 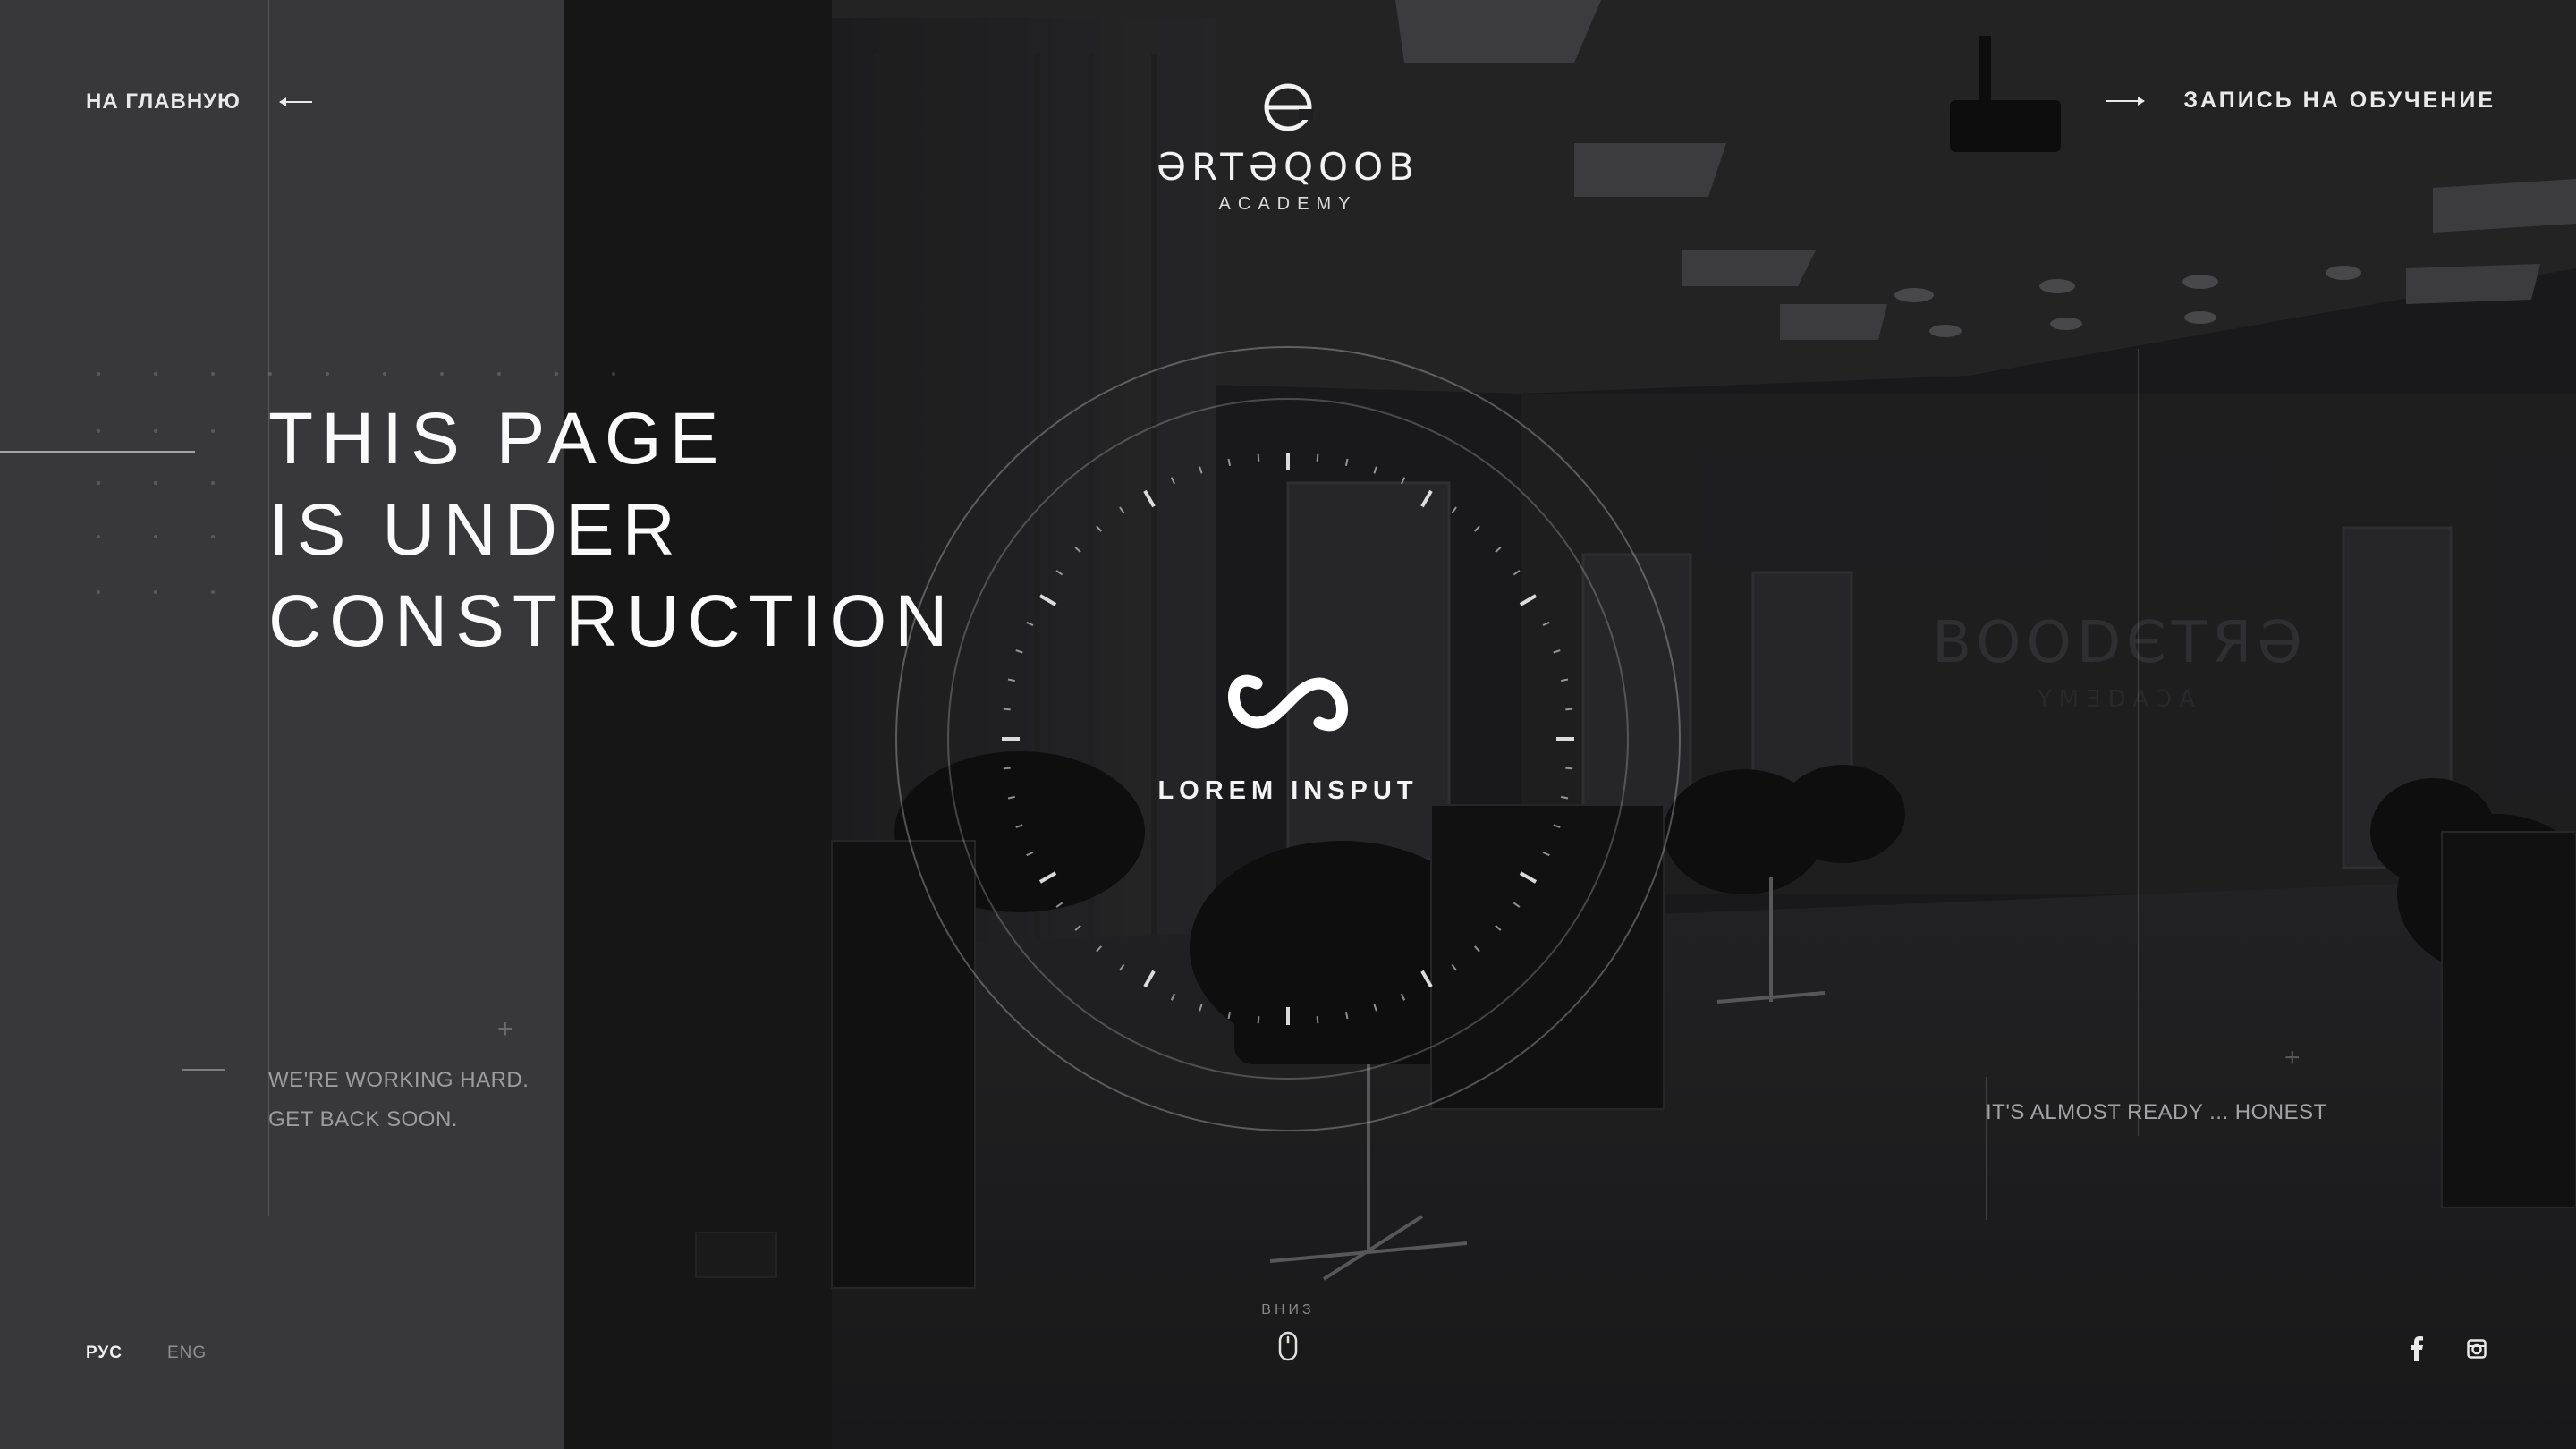 What do you see at coordinates (1288, 703) in the screenshot?
I see `infinity-icon` at bounding box center [1288, 703].